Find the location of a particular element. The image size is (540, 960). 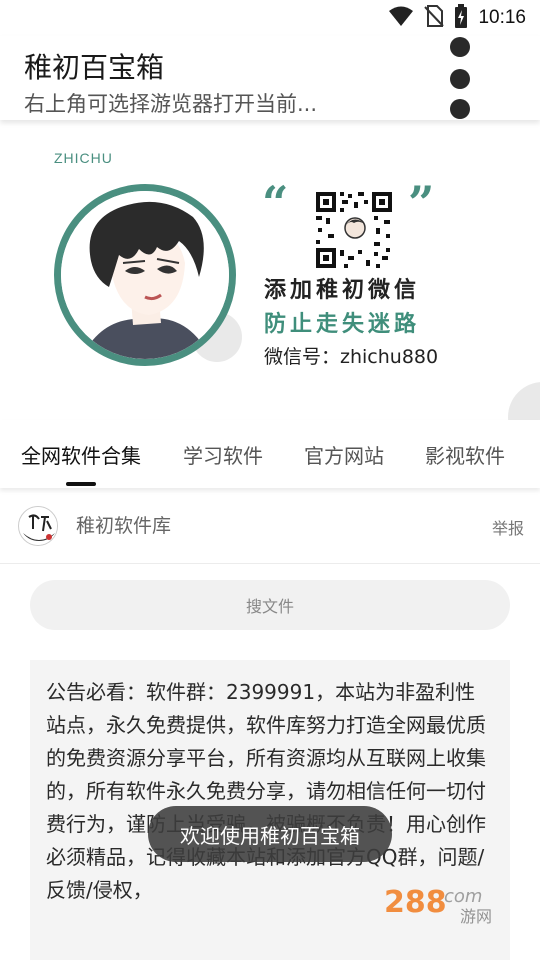

more-vert-icon is located at coordinates (460, 78).